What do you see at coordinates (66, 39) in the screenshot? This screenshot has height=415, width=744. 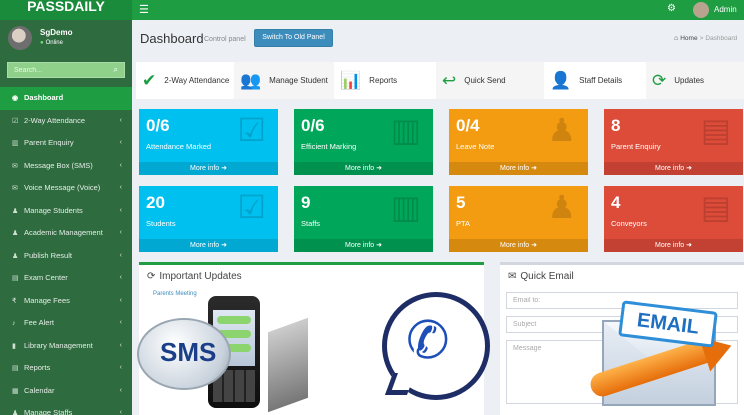 I see `user-panel: SgDemo ● Online` at bounding box center [66, 39].